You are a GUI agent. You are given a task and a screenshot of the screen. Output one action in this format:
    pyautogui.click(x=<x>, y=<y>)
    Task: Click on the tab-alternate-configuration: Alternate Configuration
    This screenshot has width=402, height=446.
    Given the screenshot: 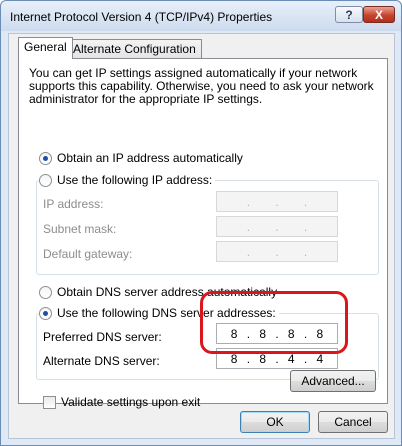 What is the action you would take?
    pyautogui.click(x=134, y=49)
    